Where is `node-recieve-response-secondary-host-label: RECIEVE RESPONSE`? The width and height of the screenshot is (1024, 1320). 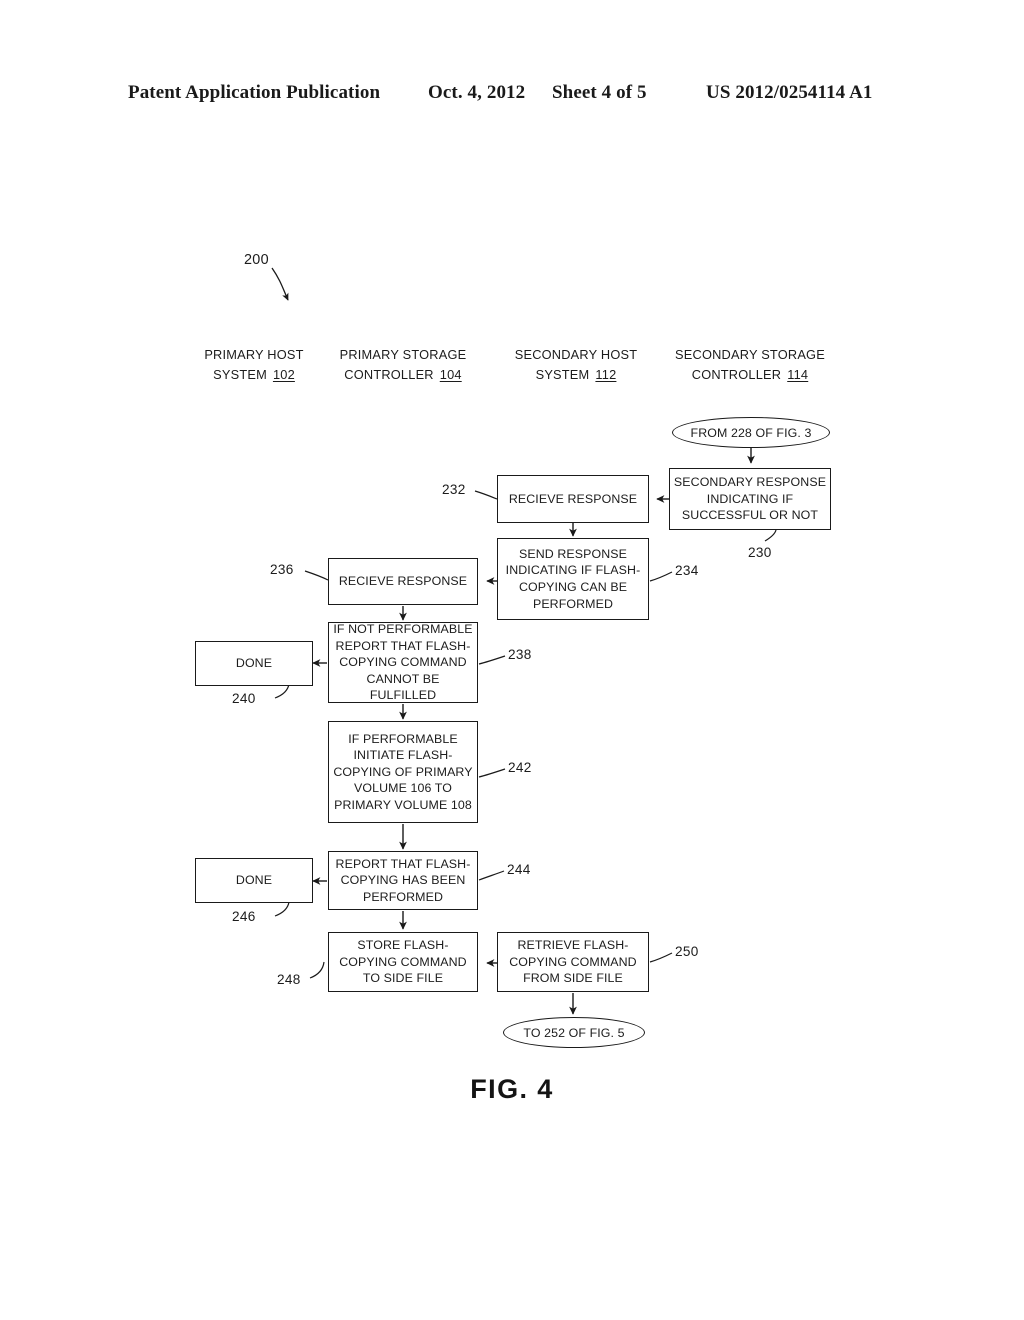 node-recieve-response-secondary-host-label: RECIEVE RESPONSE is located at coordinates (573, 498).